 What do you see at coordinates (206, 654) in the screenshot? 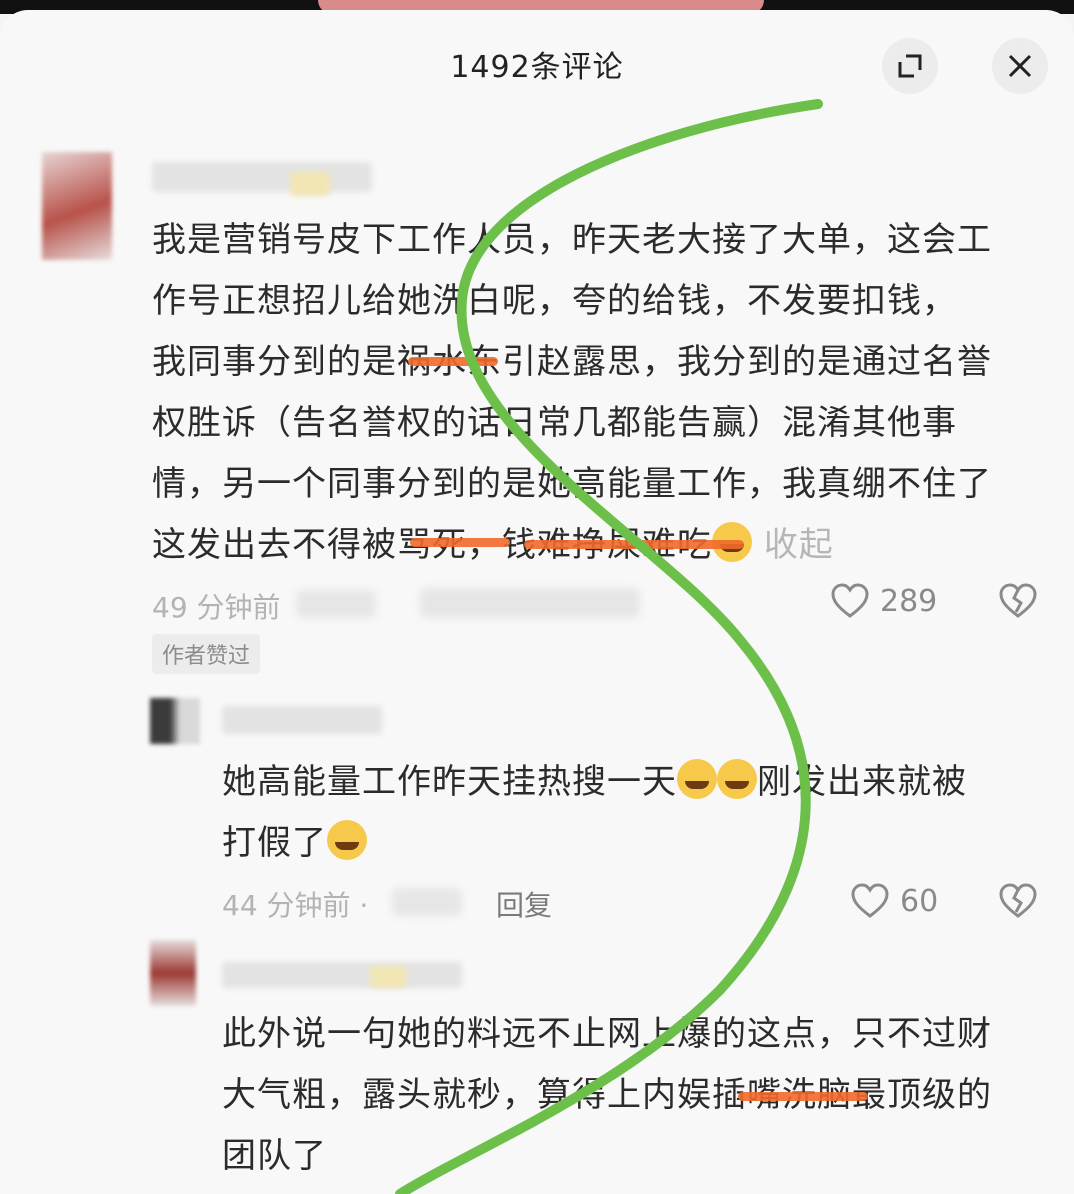
I see `author-liked-badge: 作者赞过` at bounding box center [206, 654].